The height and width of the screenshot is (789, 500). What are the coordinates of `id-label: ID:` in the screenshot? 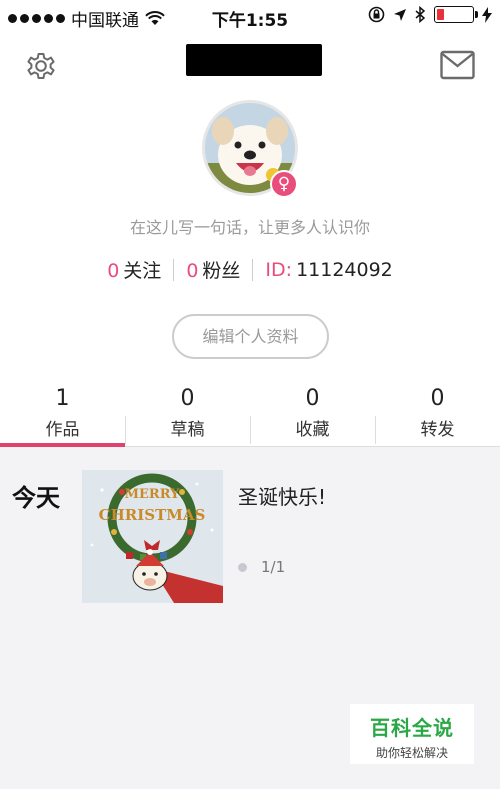 It's located at (279, 269).